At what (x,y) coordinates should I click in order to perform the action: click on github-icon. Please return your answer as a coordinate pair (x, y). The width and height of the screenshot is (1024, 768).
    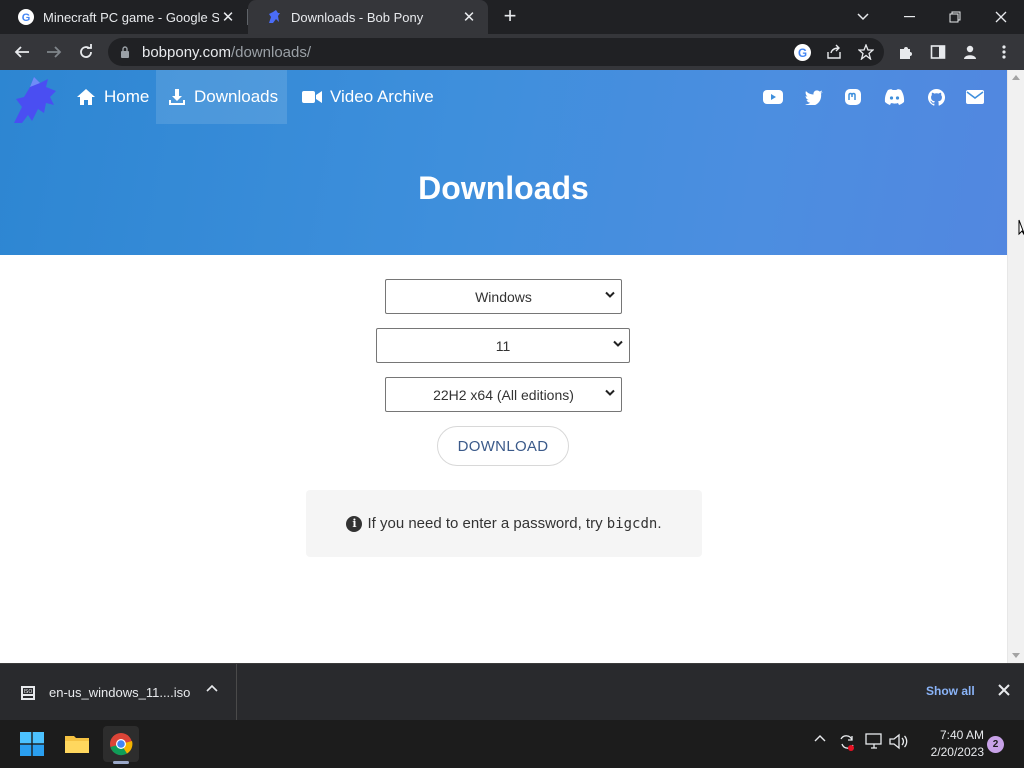
    Looking at the image, I should click on (936, 97).